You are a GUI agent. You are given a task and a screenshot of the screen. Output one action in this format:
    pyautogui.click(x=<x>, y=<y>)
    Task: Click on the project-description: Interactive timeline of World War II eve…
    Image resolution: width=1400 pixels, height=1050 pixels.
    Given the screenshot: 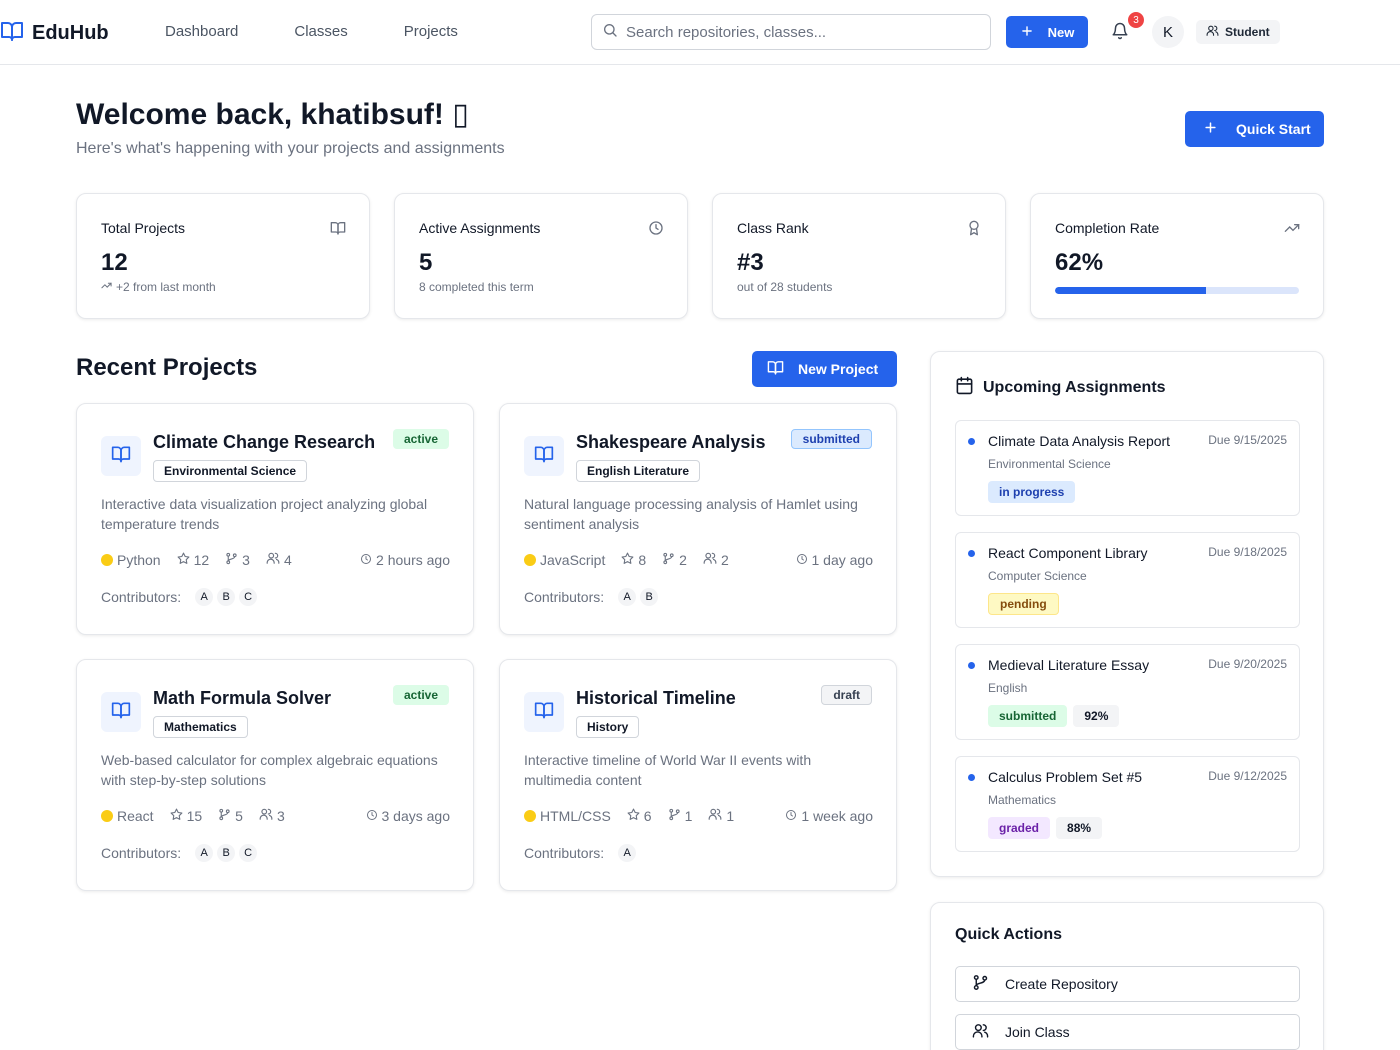 What is the action you would take?
    pyautogui.click(x=668, y=770)
    